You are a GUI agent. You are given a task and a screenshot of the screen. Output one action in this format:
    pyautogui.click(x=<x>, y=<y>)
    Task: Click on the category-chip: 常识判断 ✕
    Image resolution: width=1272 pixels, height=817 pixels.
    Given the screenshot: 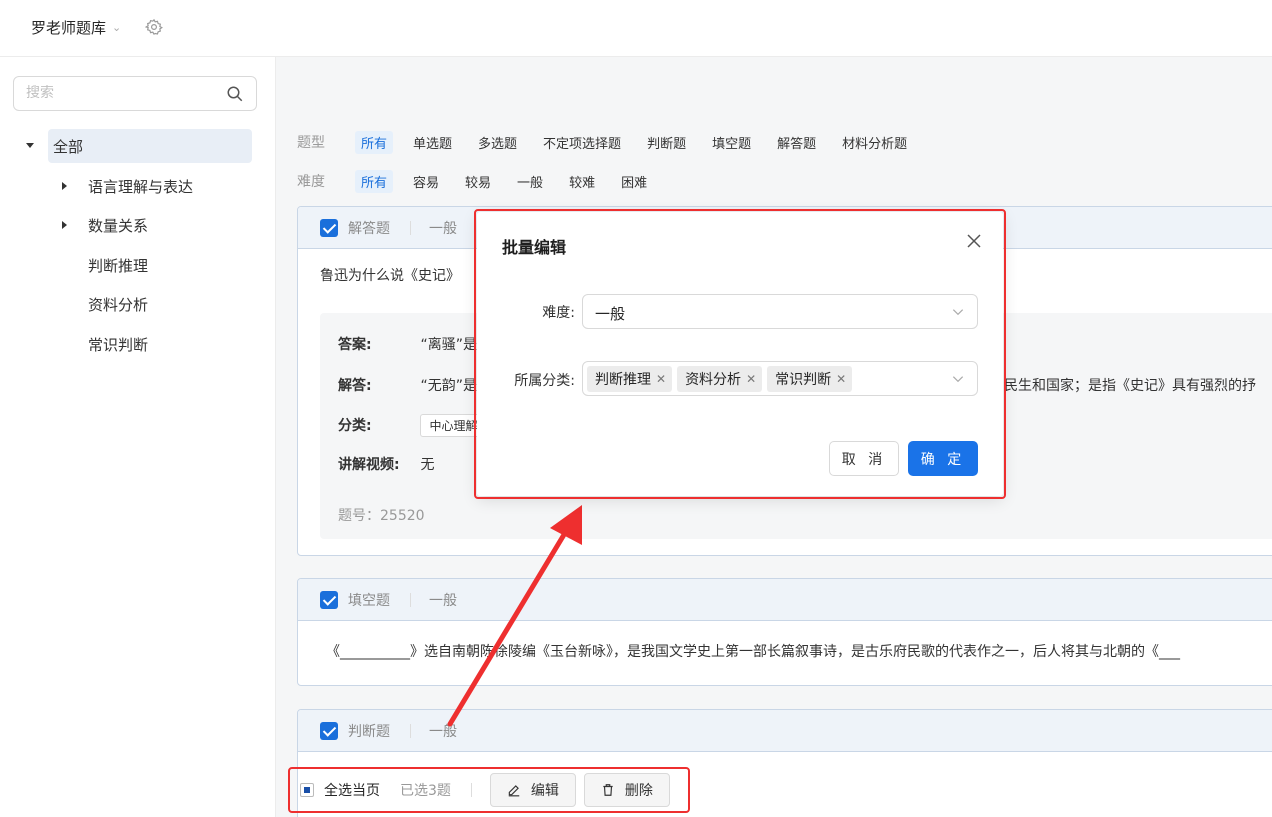 What is the action you would take?
    pyautogui.click(x=810, y=379)
    